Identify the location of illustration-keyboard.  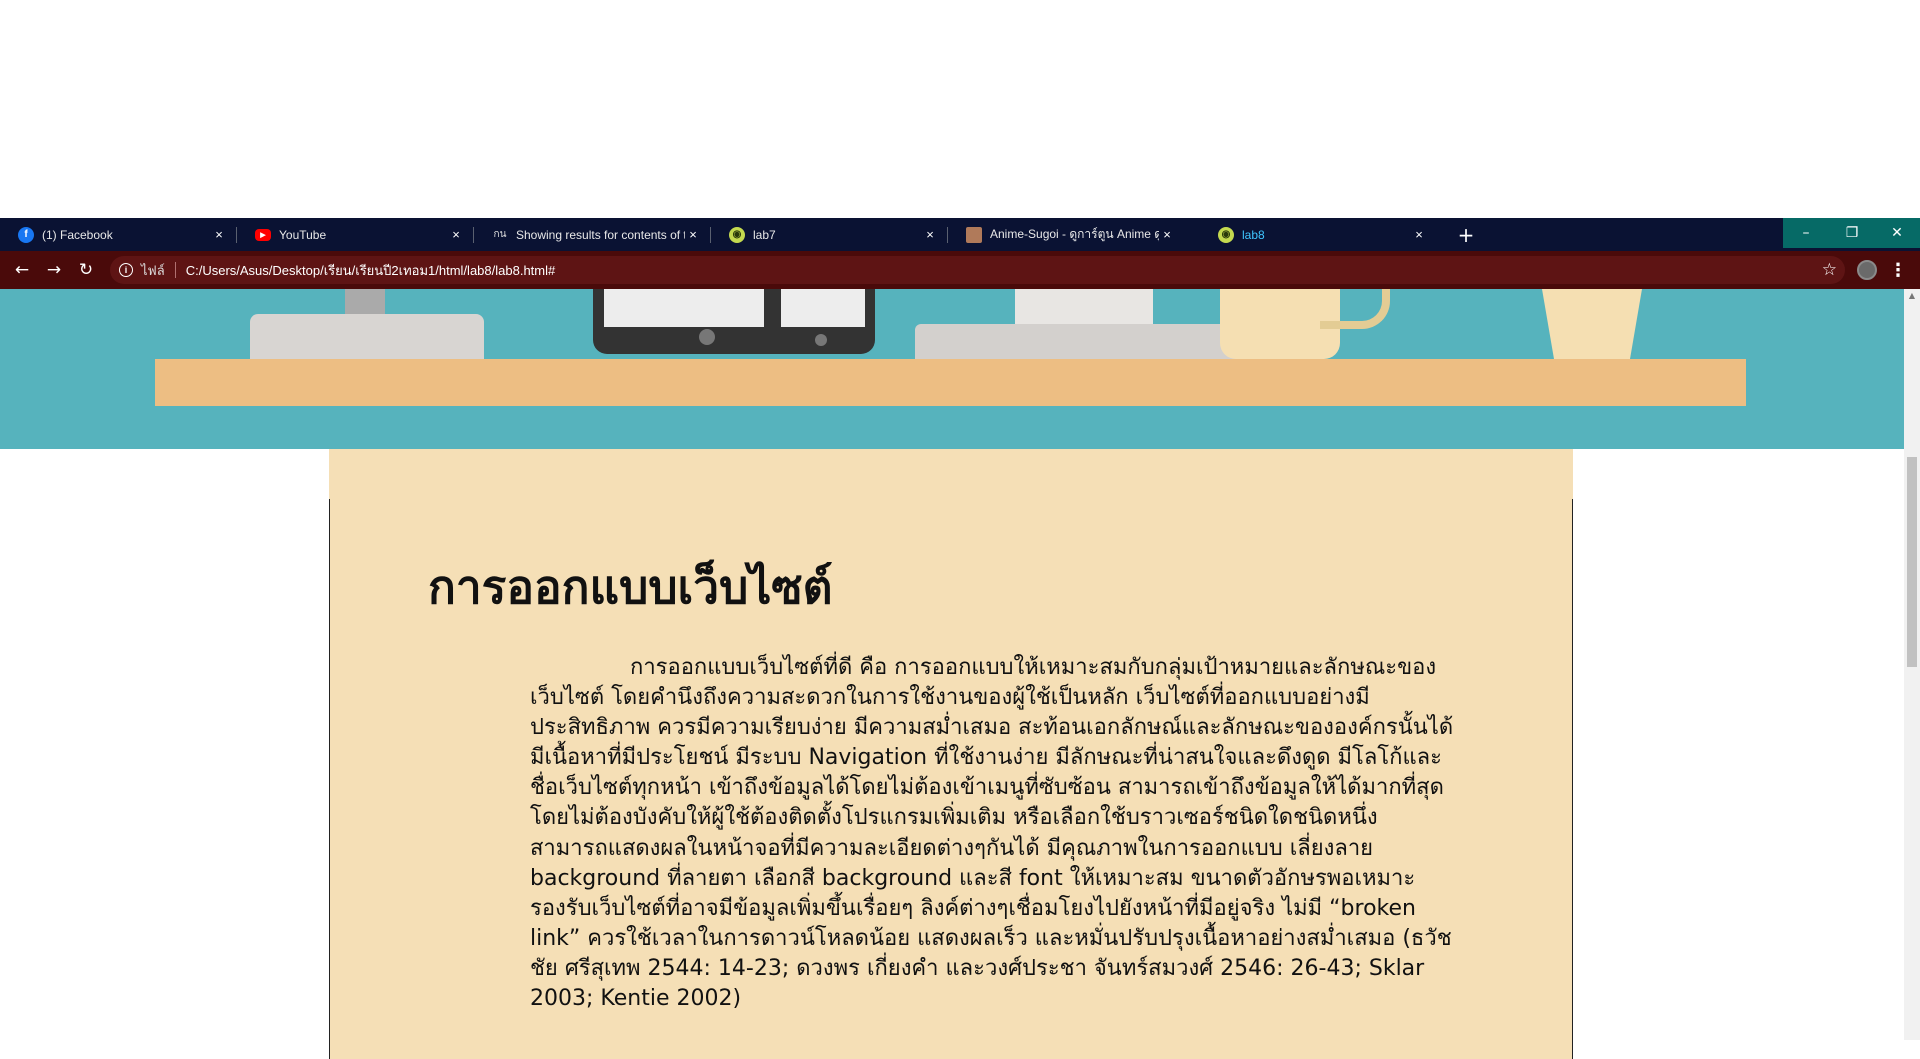
(1080, 344).